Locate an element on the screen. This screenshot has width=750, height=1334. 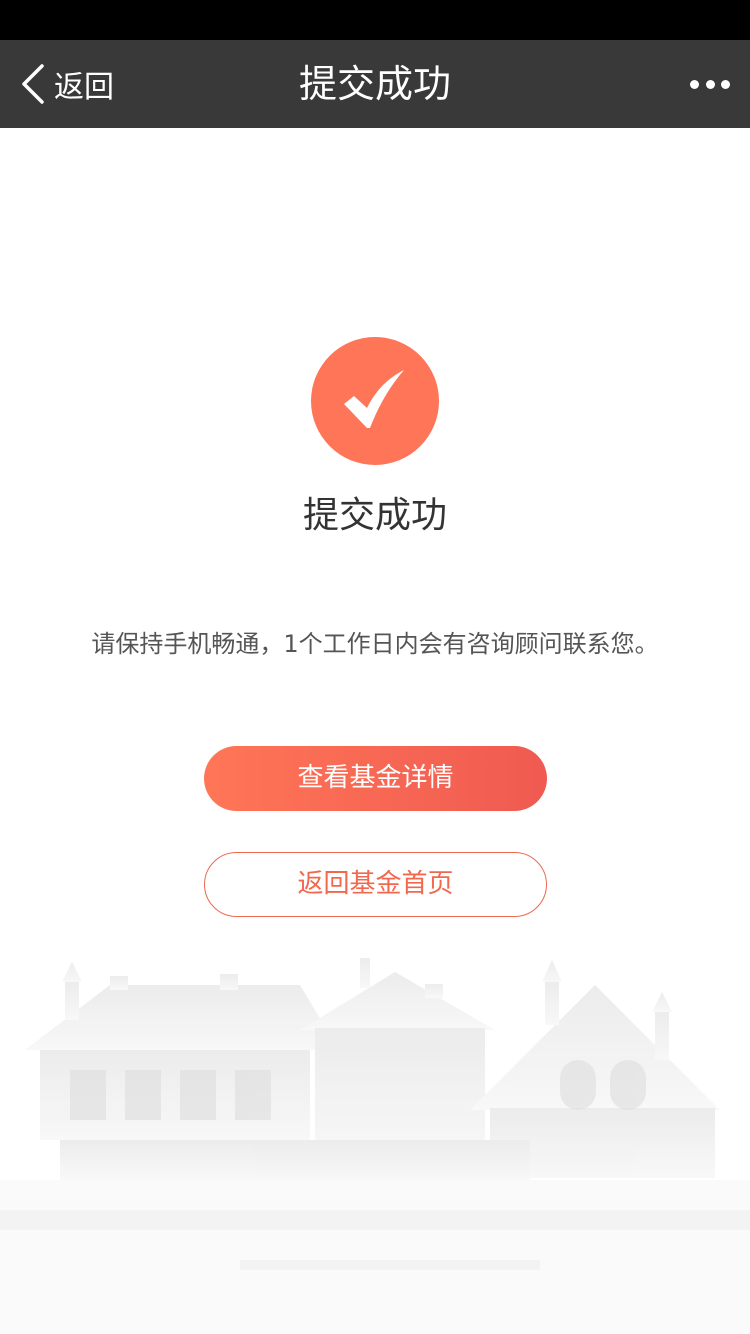
more-button is located at coordinates (710, 84).